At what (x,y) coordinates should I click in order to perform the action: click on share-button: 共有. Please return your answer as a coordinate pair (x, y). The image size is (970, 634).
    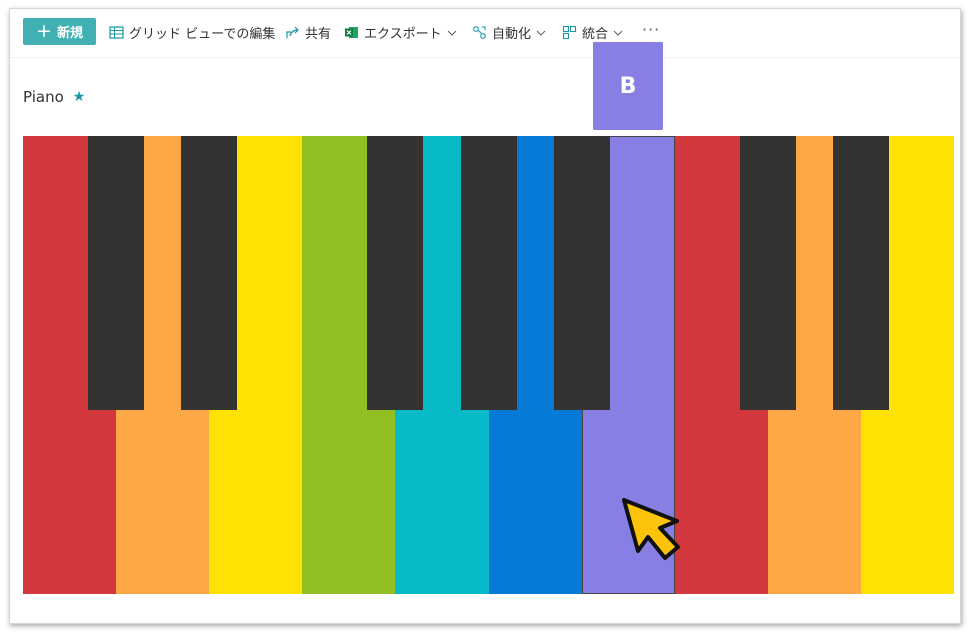
    Looking at the image, I should click on (308, 32).